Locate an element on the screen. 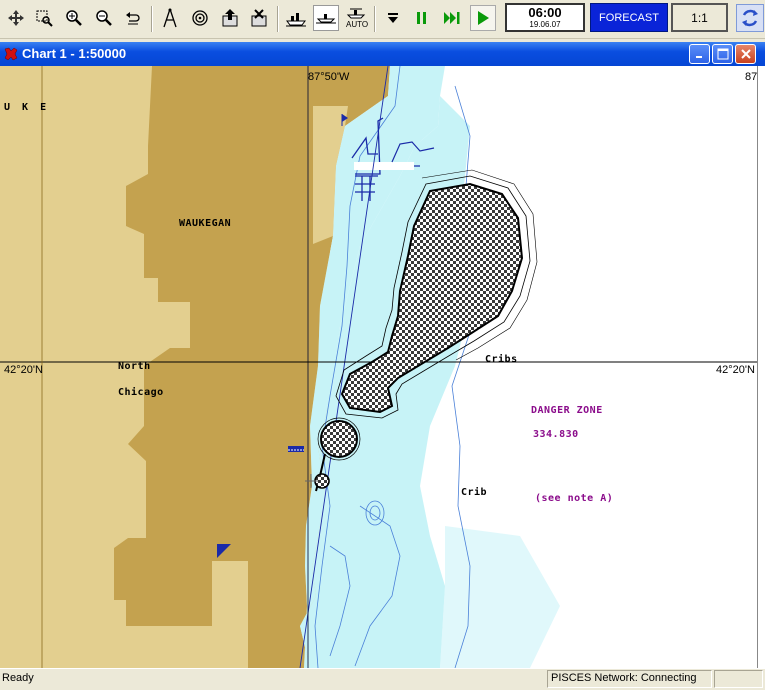 The image size is (765, 690). danger-zone-code: 334.830 is located at coordinates (556, 434).